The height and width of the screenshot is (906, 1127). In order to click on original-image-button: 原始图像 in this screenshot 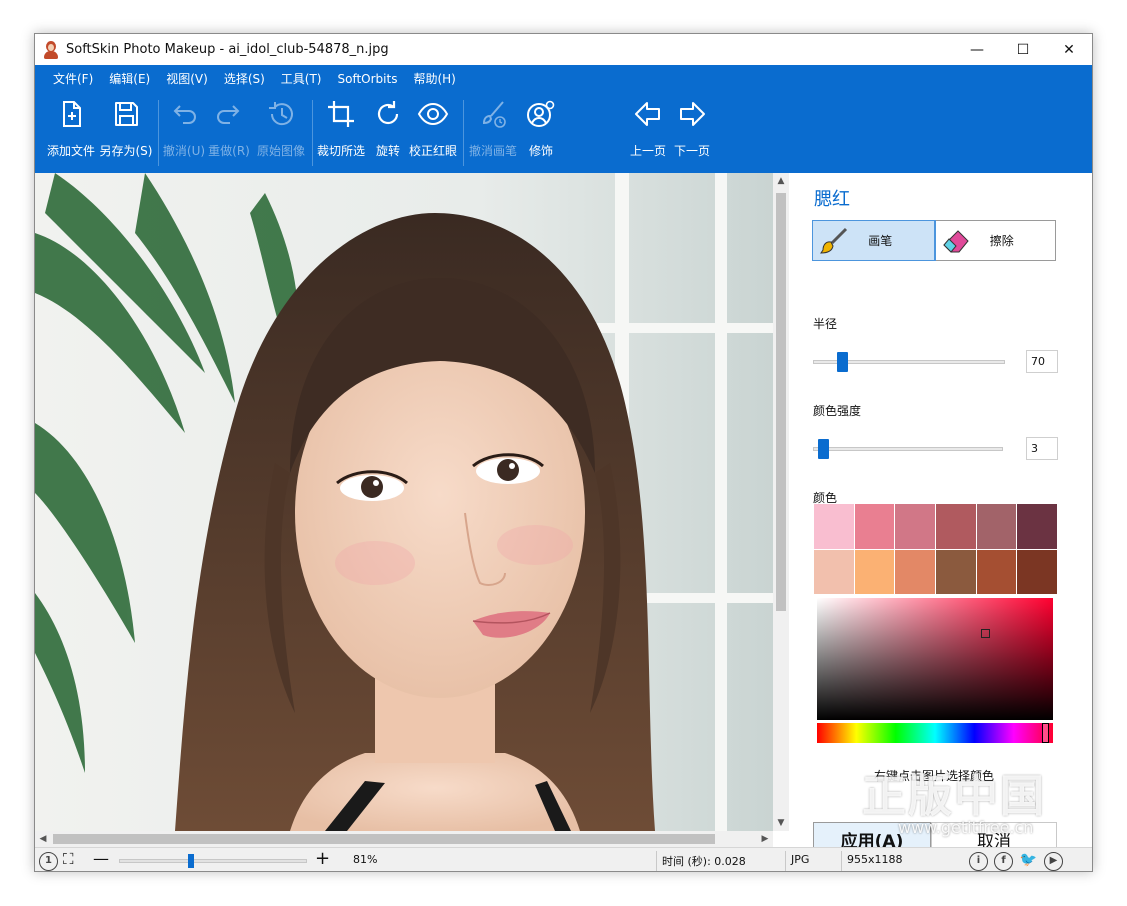, I will do `click(281, 132)`.